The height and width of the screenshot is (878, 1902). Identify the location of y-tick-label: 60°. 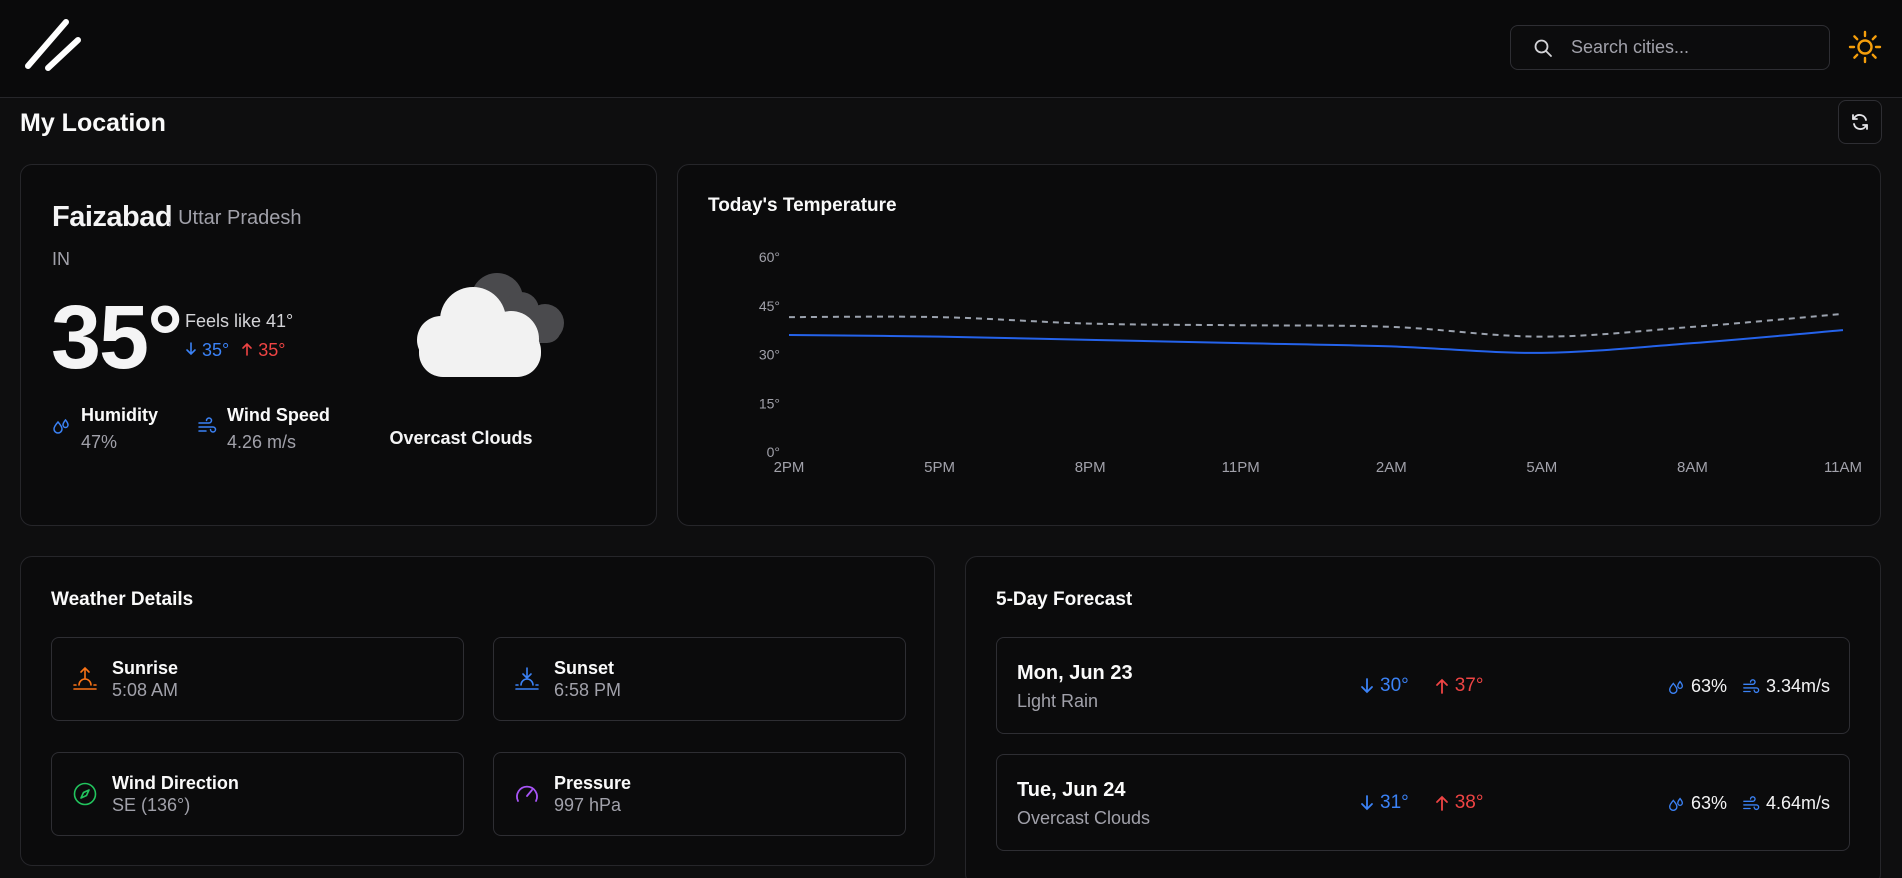
(769, 257).